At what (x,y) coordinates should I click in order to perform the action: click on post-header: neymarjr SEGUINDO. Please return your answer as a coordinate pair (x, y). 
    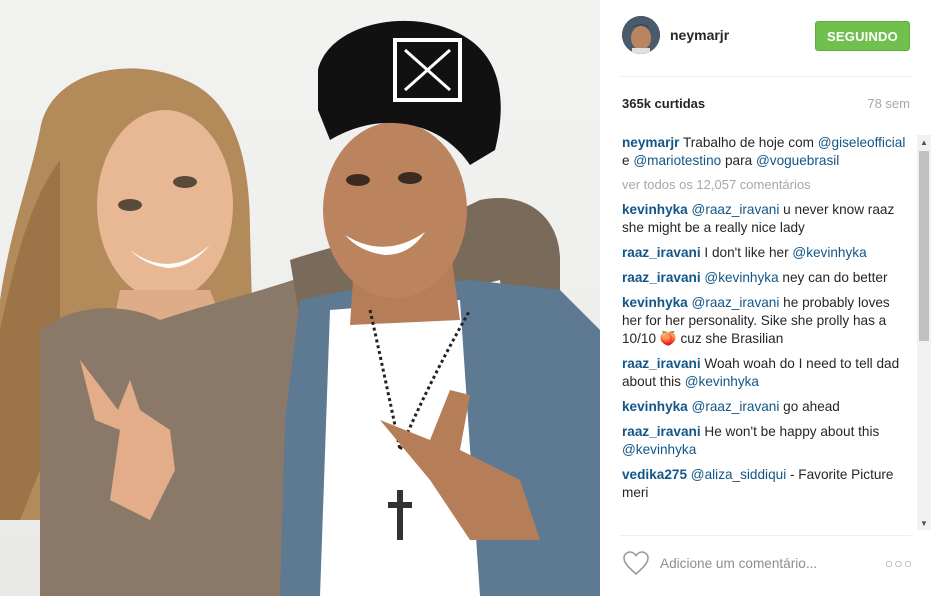
    Looking at the image, I should click on (765, 36).